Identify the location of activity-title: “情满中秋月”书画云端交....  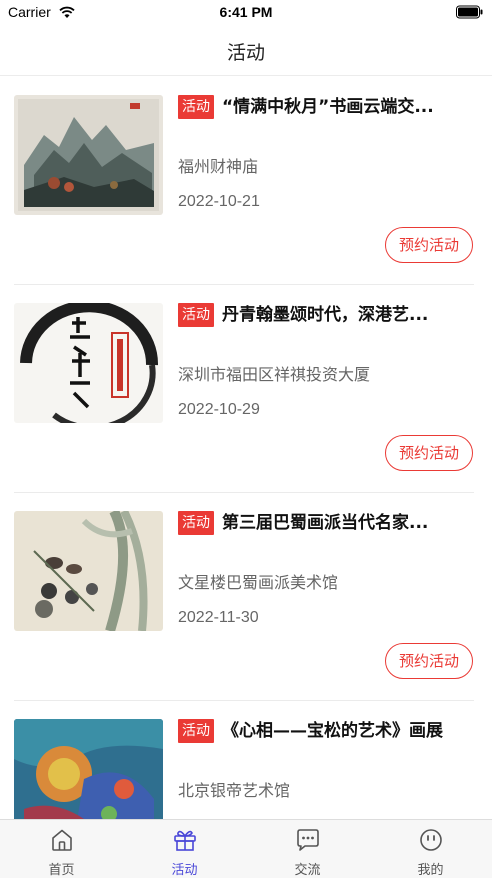
(347, 107).